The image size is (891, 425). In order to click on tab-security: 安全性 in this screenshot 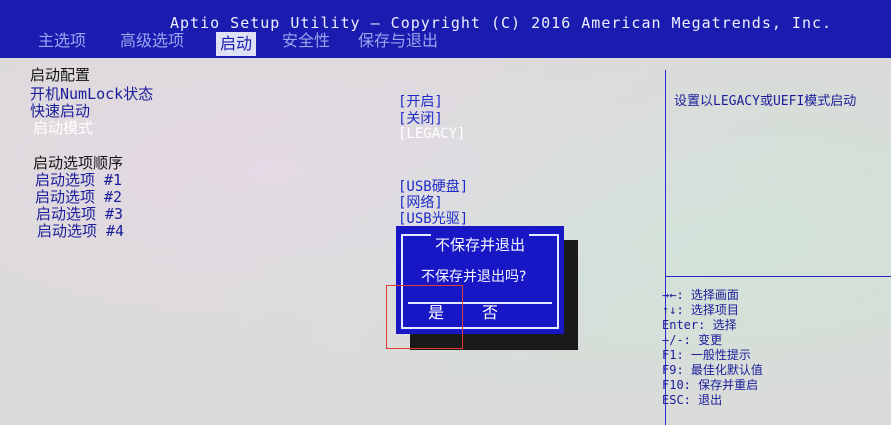, I will do `click(306, 41)`.